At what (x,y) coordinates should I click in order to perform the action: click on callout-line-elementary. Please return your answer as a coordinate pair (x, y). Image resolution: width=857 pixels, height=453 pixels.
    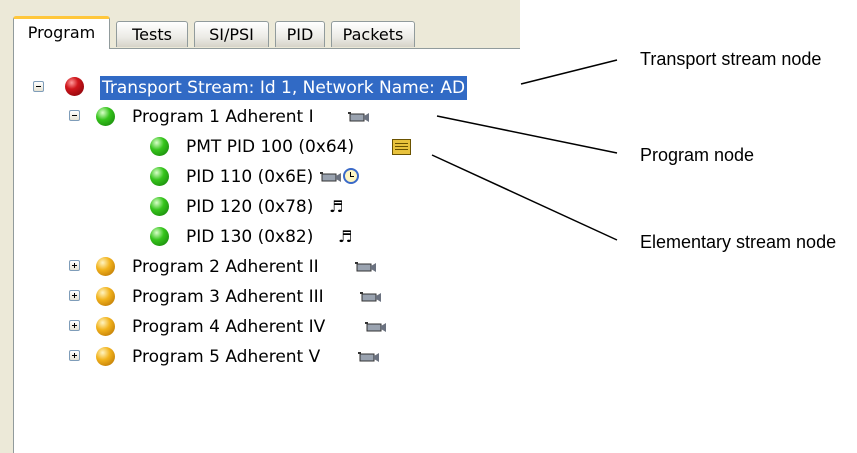
    Looking at the image, I should click on (524, 197).